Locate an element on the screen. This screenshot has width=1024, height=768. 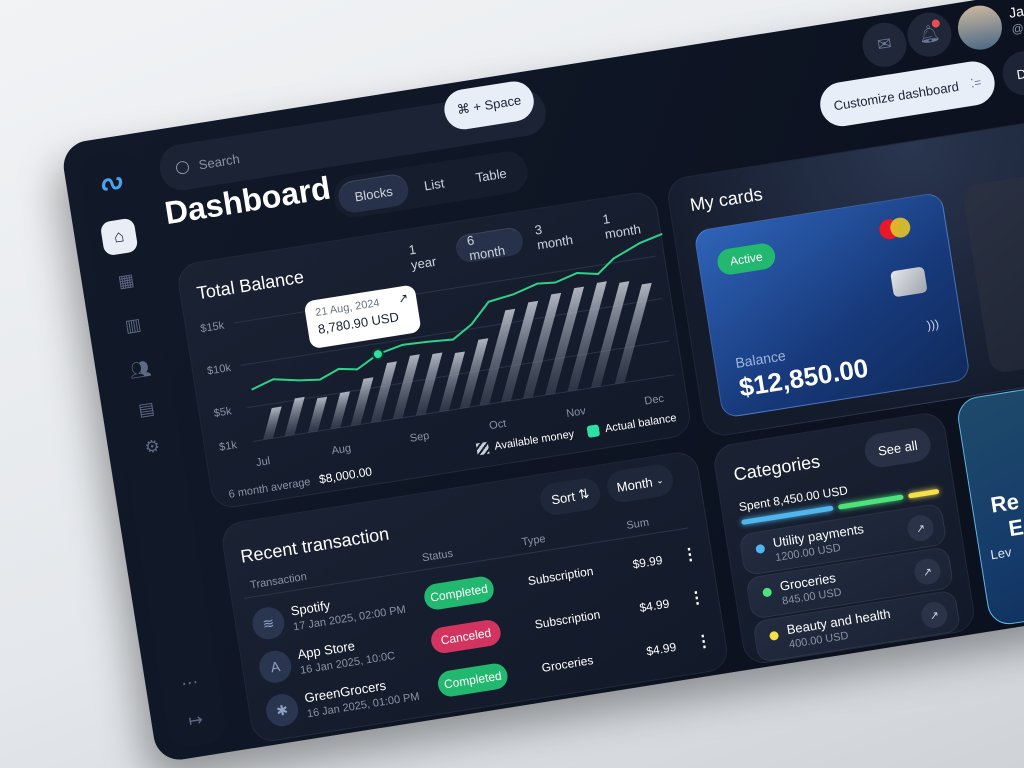
mastercard-logo-icon is located at coordinates (899, 229).